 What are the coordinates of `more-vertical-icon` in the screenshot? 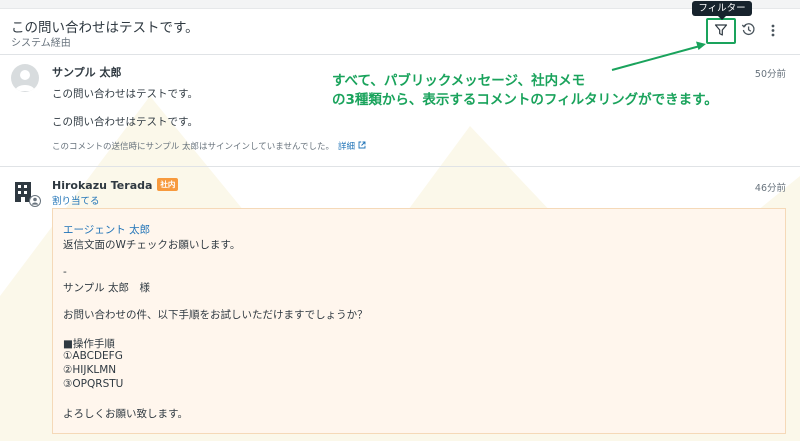 It's located at (773, 31).